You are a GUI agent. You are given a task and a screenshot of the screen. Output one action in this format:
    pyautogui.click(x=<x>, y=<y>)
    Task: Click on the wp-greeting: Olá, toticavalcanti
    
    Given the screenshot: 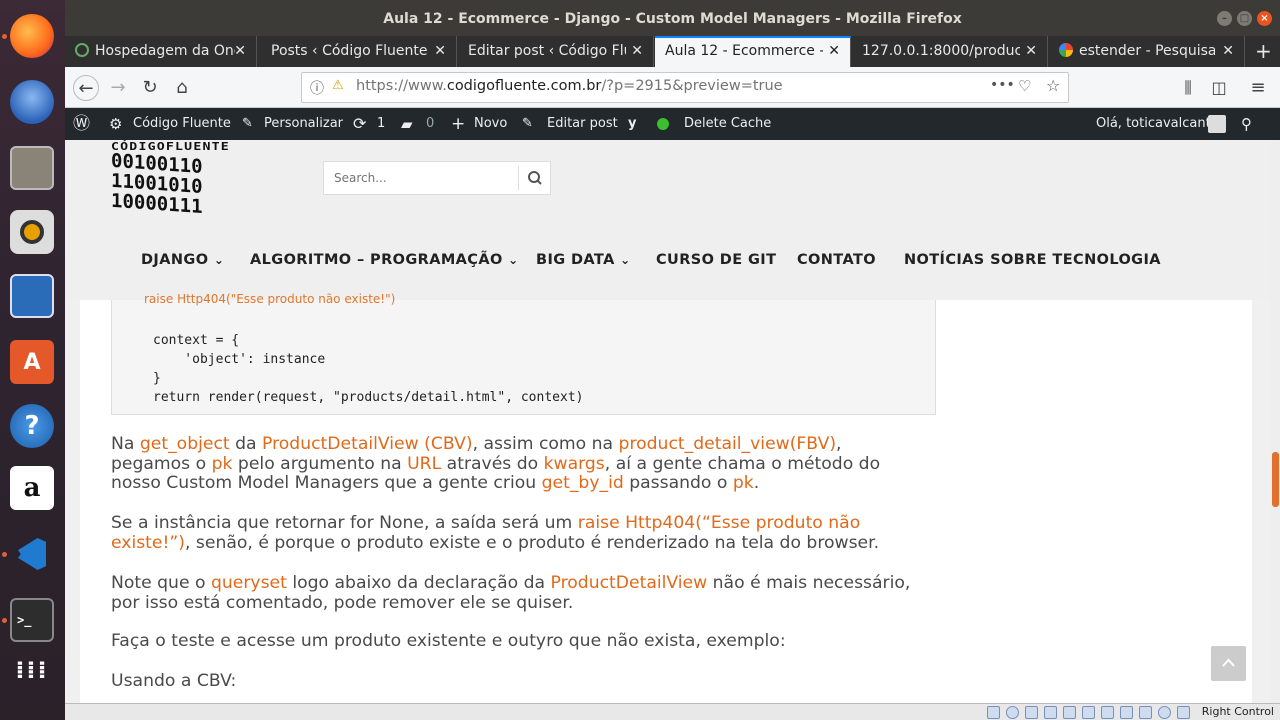 What is the action you would take?
    pyautogui.click(x=1155, y=124)
    